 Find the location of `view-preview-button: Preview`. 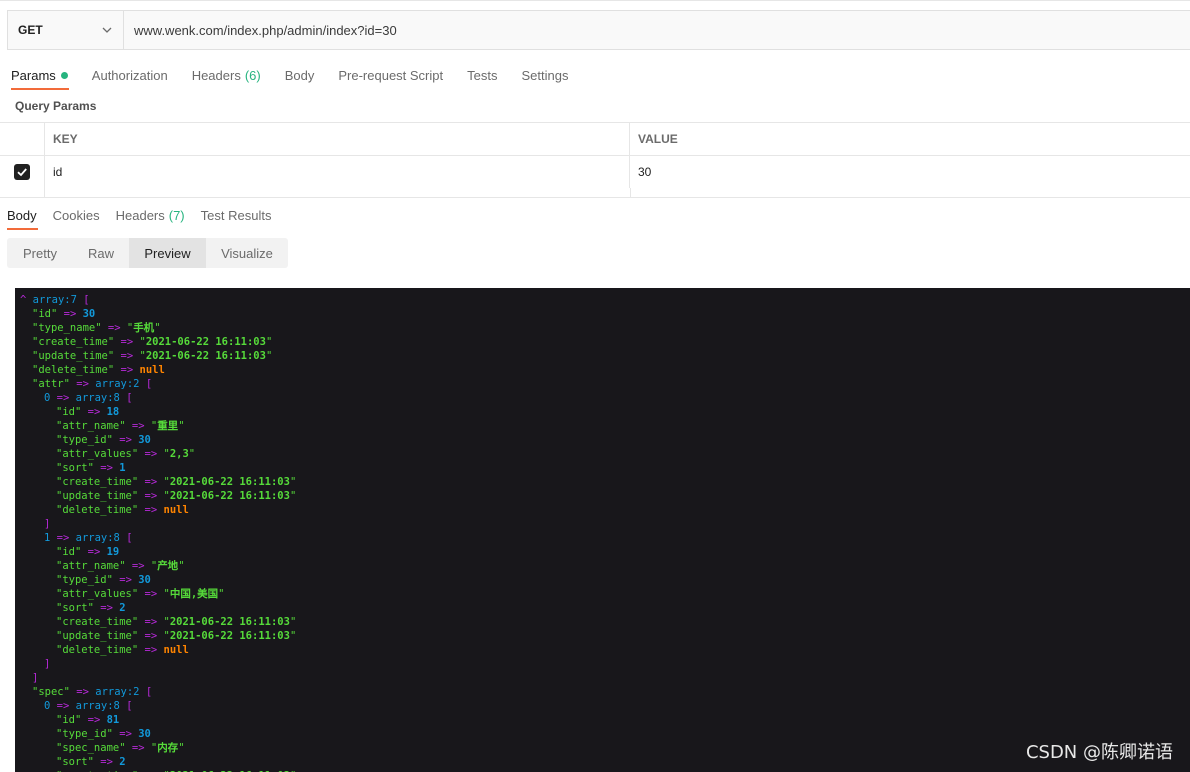

view-preview-button: Preview is located at coordinates (167, 253).